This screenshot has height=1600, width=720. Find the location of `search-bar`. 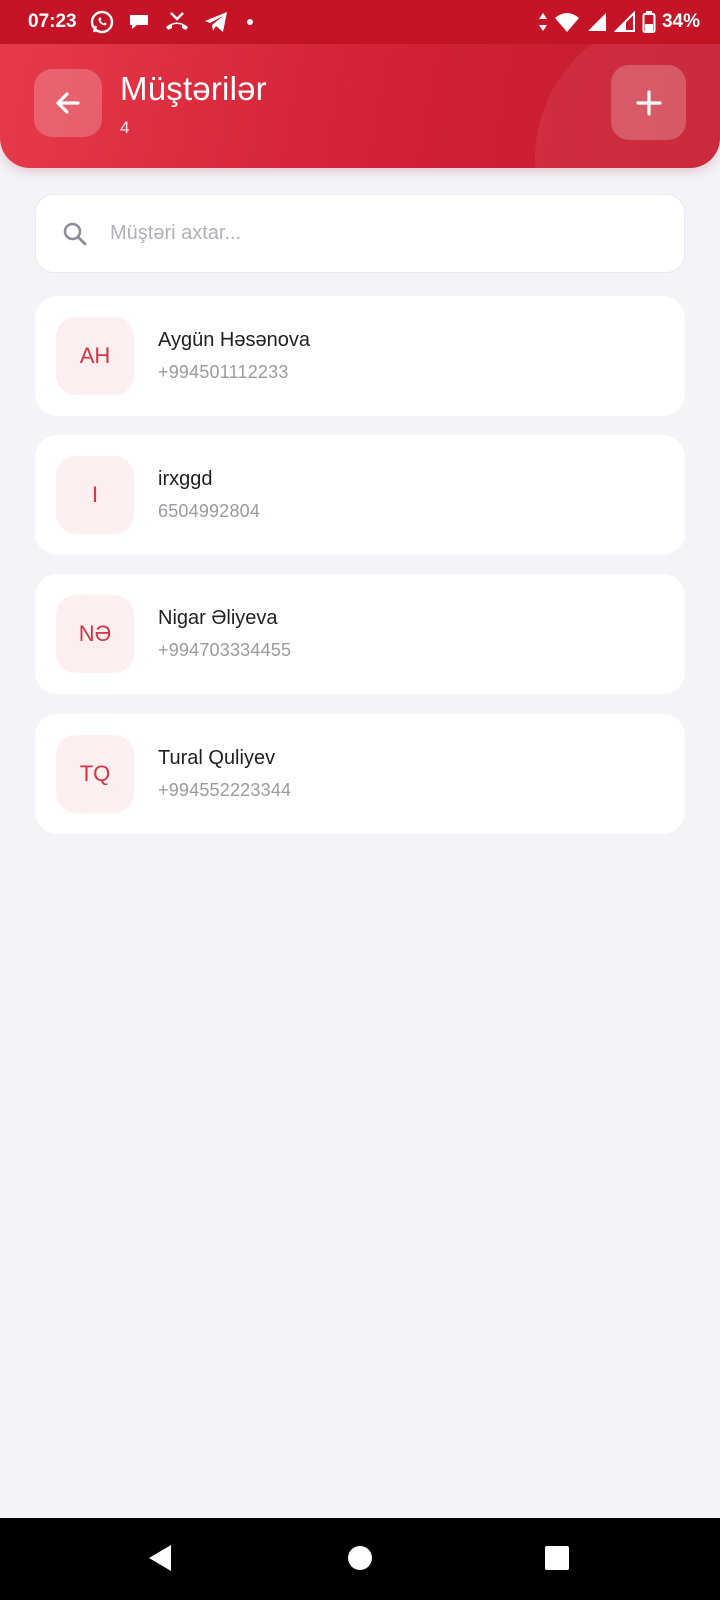

search-bar is located at coordinates (360, 233).